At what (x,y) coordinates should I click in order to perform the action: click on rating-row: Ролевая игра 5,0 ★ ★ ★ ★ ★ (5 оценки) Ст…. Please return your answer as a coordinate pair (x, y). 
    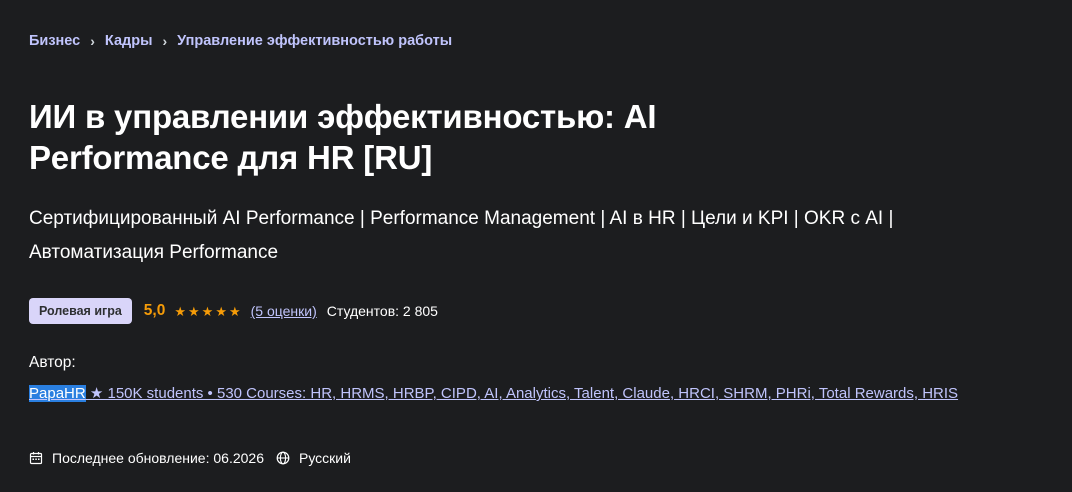
    Looking at the image, I should click on (233, 311).